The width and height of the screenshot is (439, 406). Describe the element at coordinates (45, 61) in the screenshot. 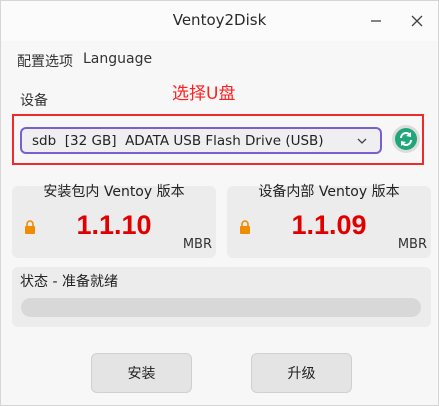

I see `menu-options: 配置选项` at that location.